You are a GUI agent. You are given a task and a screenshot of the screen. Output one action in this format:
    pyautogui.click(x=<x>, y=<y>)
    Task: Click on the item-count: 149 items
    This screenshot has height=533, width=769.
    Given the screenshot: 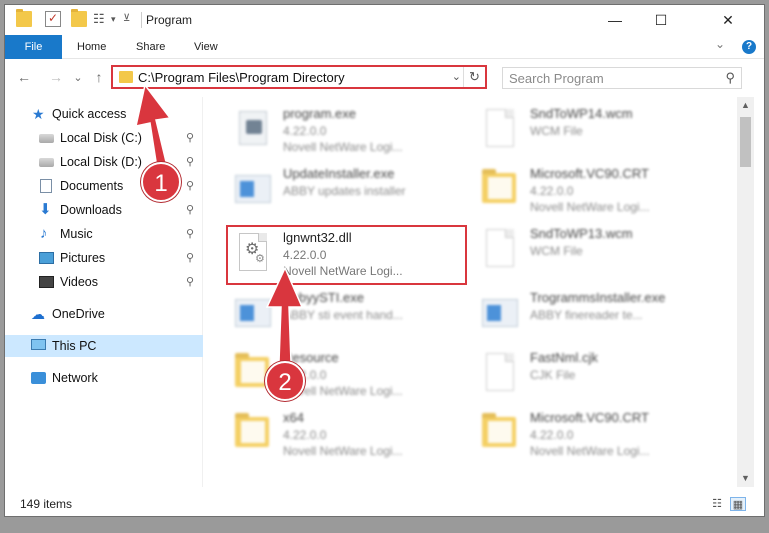 What is the action you would take?
    pyautogui.click(x=46, y=504)
    